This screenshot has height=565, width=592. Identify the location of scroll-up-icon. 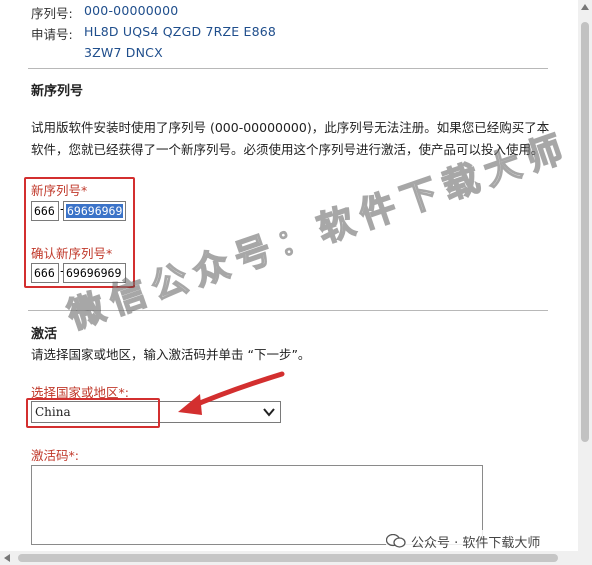
(585, 7).